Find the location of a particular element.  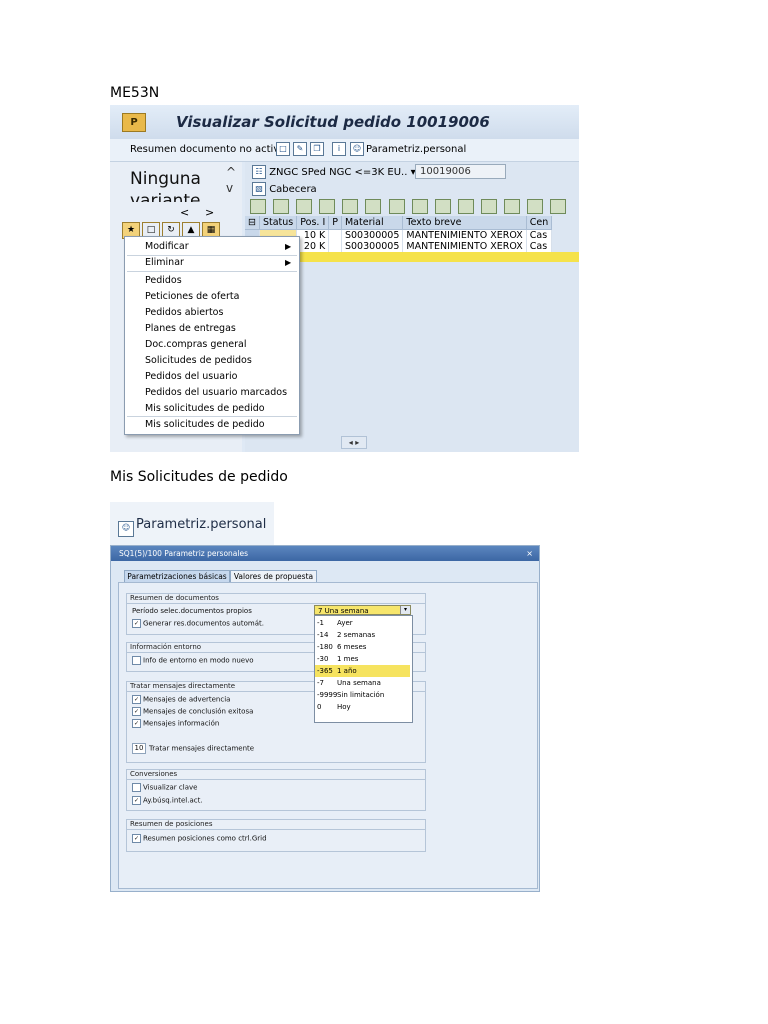

grid-icon is located at coordinates (558, 206).